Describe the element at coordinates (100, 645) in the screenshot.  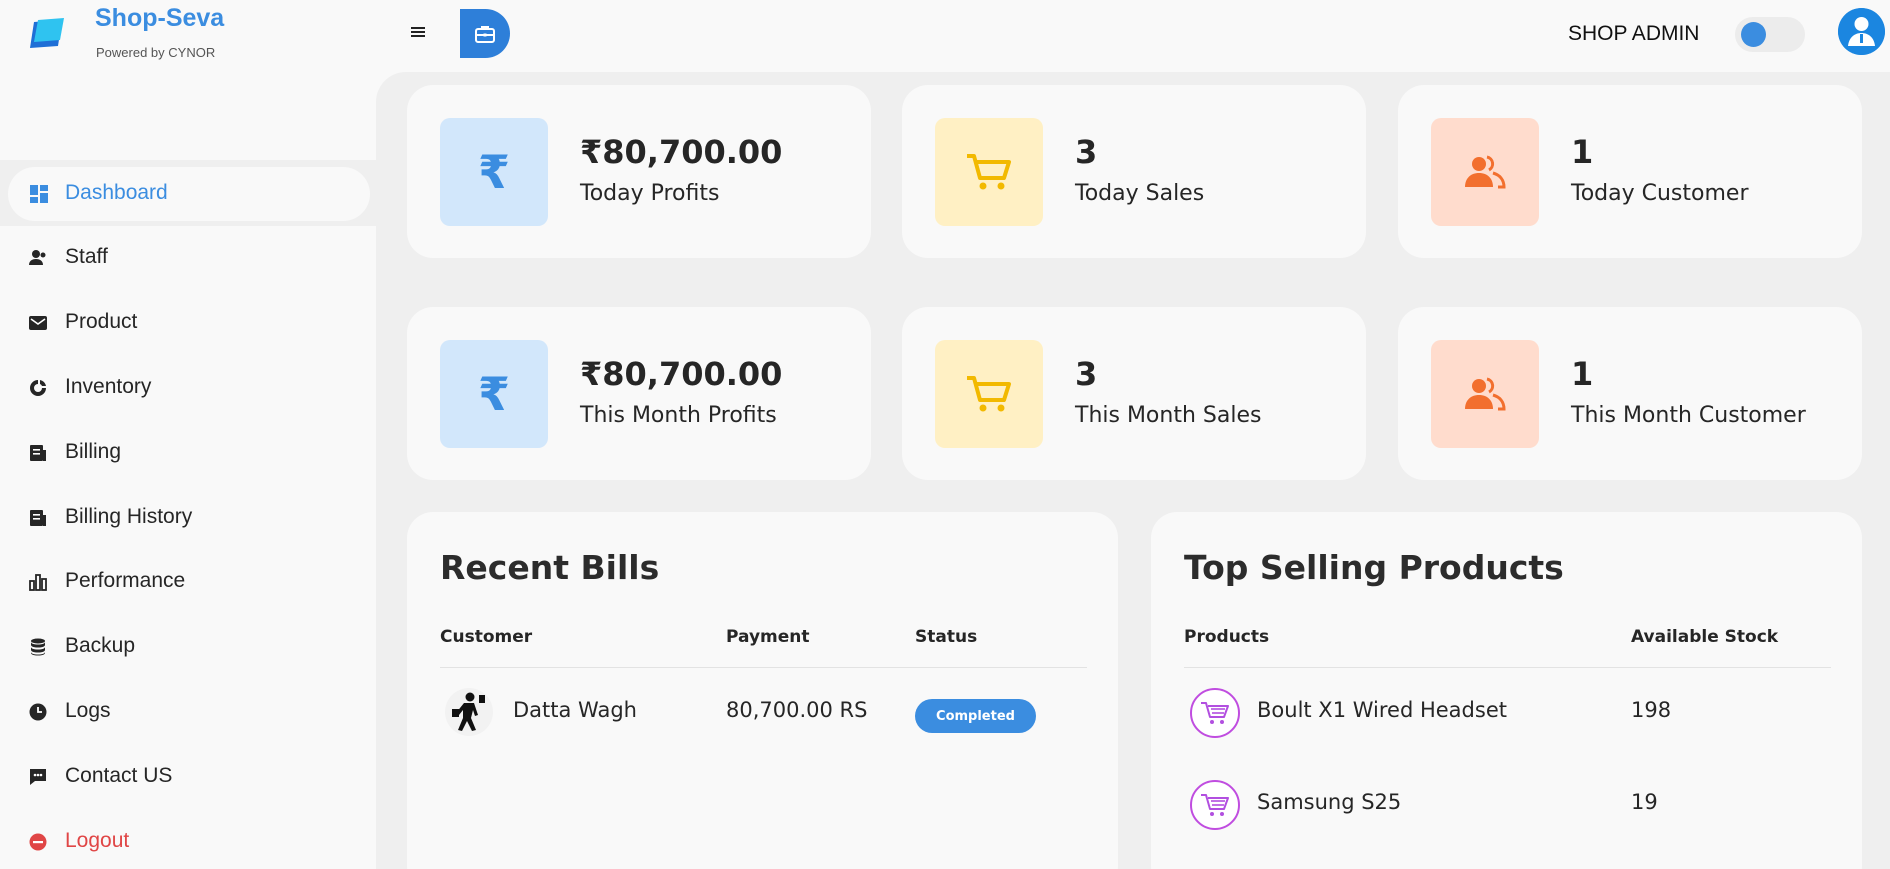
I see `sidebar-item-label: Backup` at that location.